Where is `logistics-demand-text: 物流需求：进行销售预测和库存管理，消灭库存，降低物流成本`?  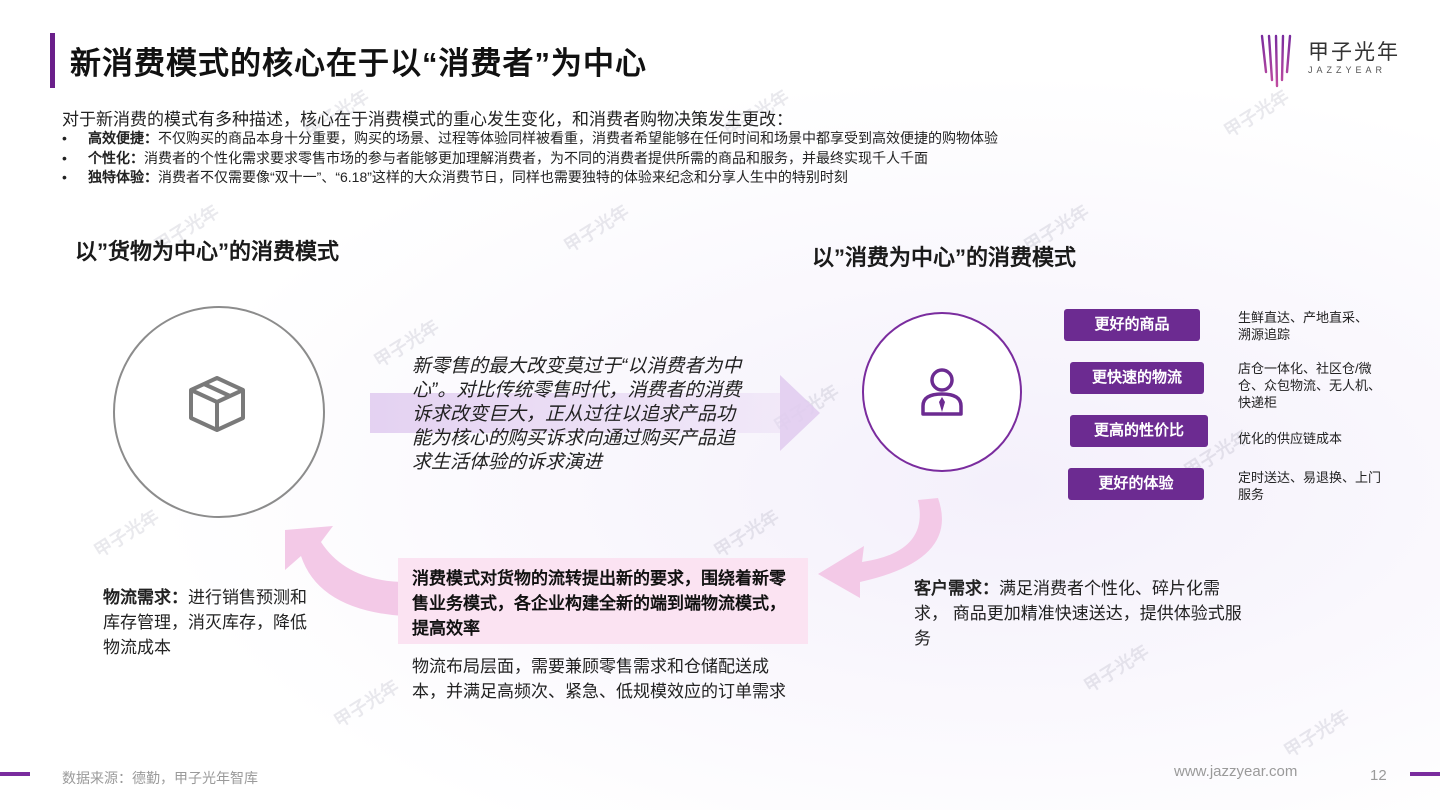 logistics-demand-text: 物流需求：进行销售预测和库存管理，消灭库存，降低物流成本 is located at coordinates (213, 622).